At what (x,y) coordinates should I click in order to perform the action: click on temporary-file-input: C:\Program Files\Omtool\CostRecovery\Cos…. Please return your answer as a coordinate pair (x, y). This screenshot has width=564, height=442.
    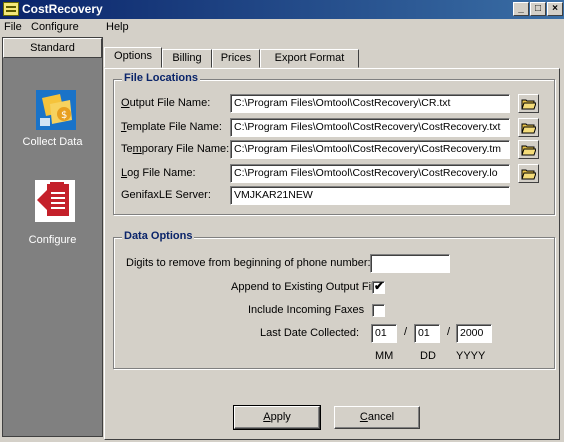
    Looking at the image, I should click on (370, 149).